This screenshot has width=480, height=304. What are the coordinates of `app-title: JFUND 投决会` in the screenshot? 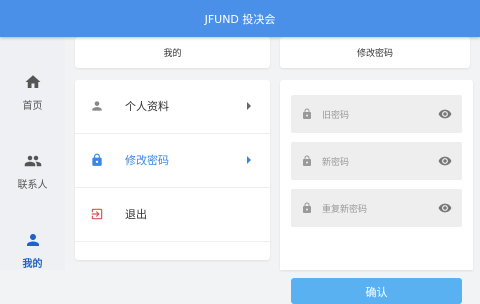 It's located at (240, 19).